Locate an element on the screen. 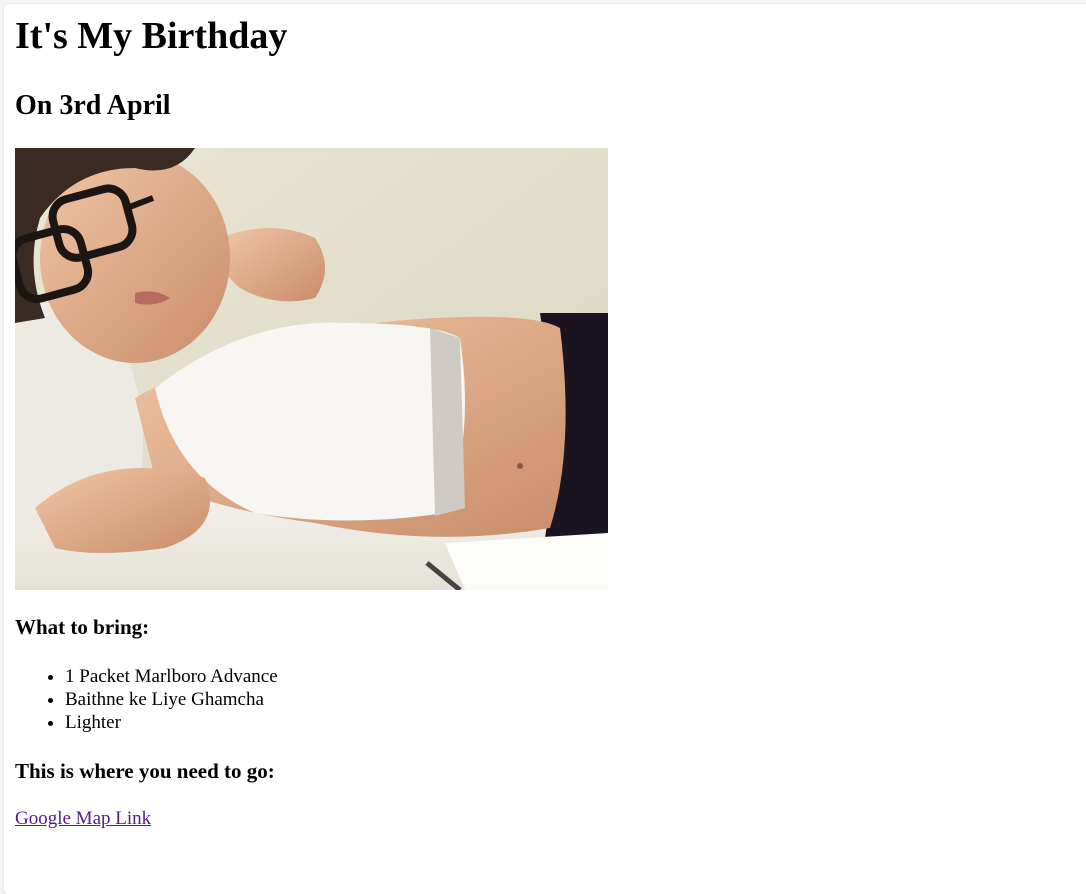 The width and height of the screenshot is (1086, 894). list-item: Baithne ke Liye Ghamcha is located at coordinates (265, 699).